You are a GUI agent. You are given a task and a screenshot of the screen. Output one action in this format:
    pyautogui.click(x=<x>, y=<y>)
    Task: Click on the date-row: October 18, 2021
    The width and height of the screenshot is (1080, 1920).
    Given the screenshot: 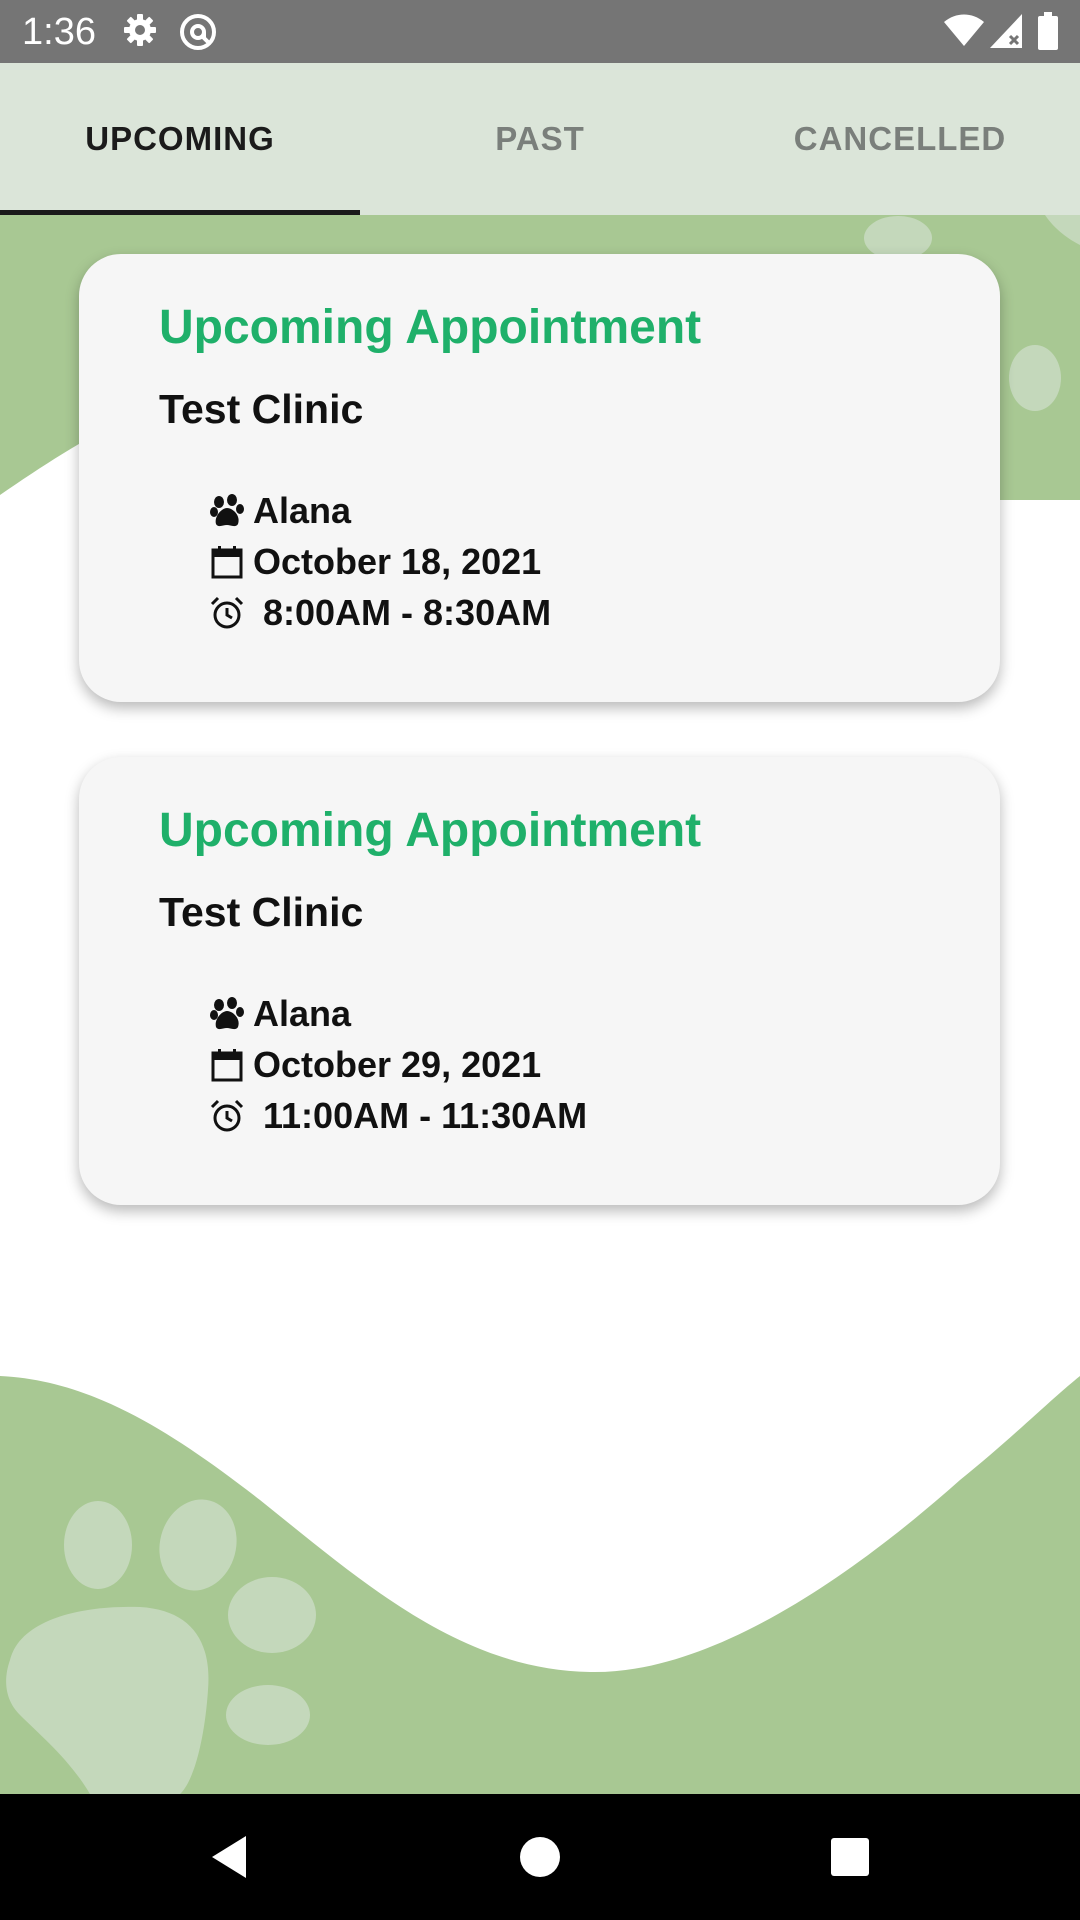 What is the action you would take?
    pyautogui.click(x=375, y=562)
    